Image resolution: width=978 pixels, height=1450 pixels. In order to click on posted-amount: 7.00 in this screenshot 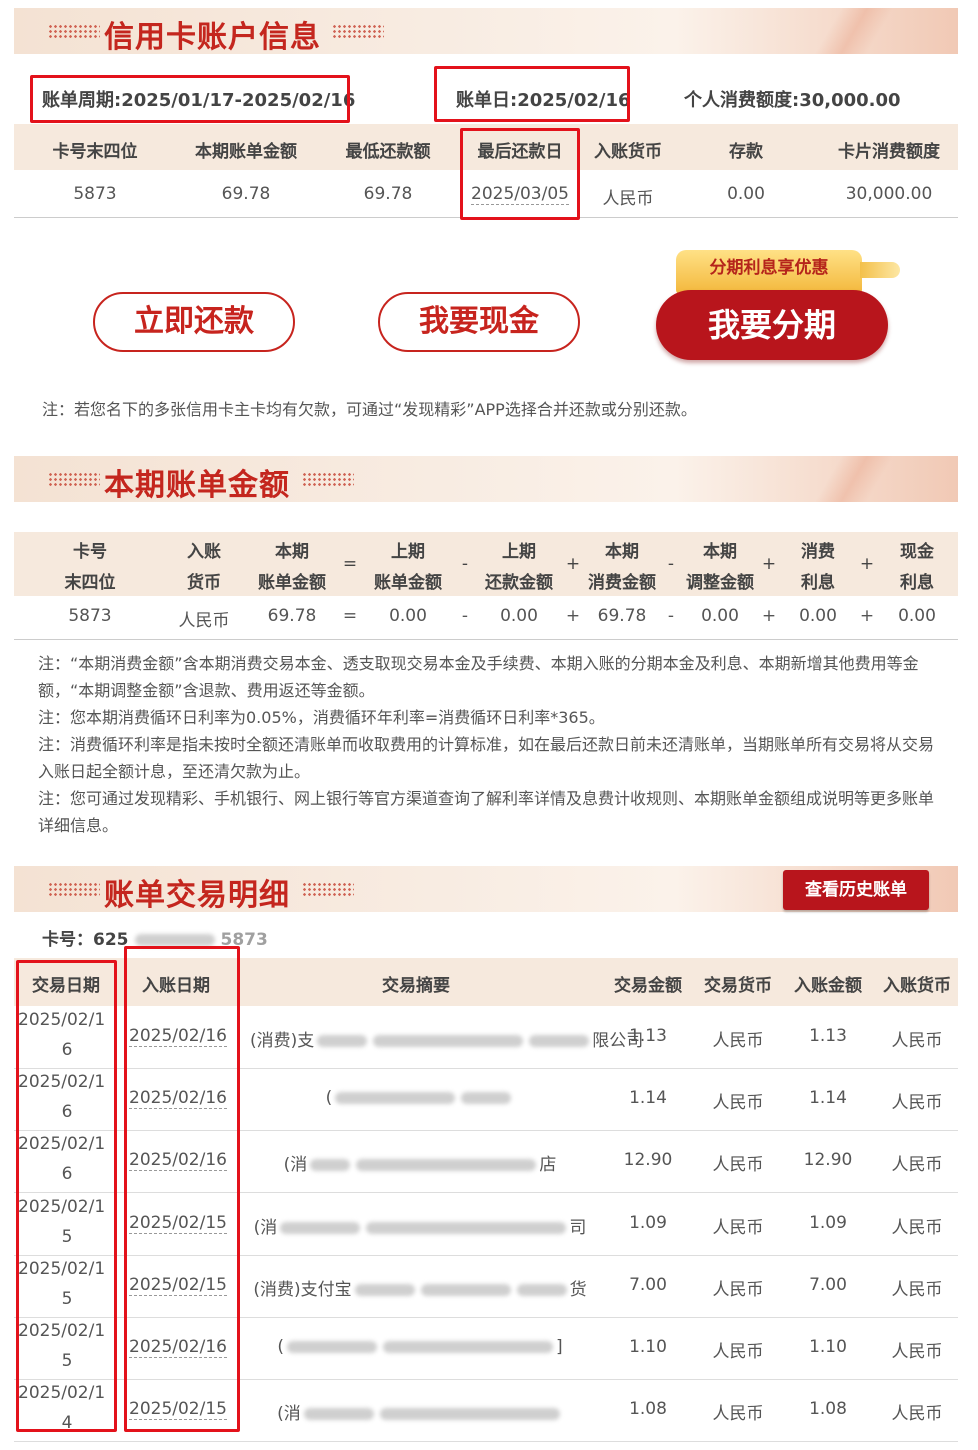, I will do `click(828, 1284)`.